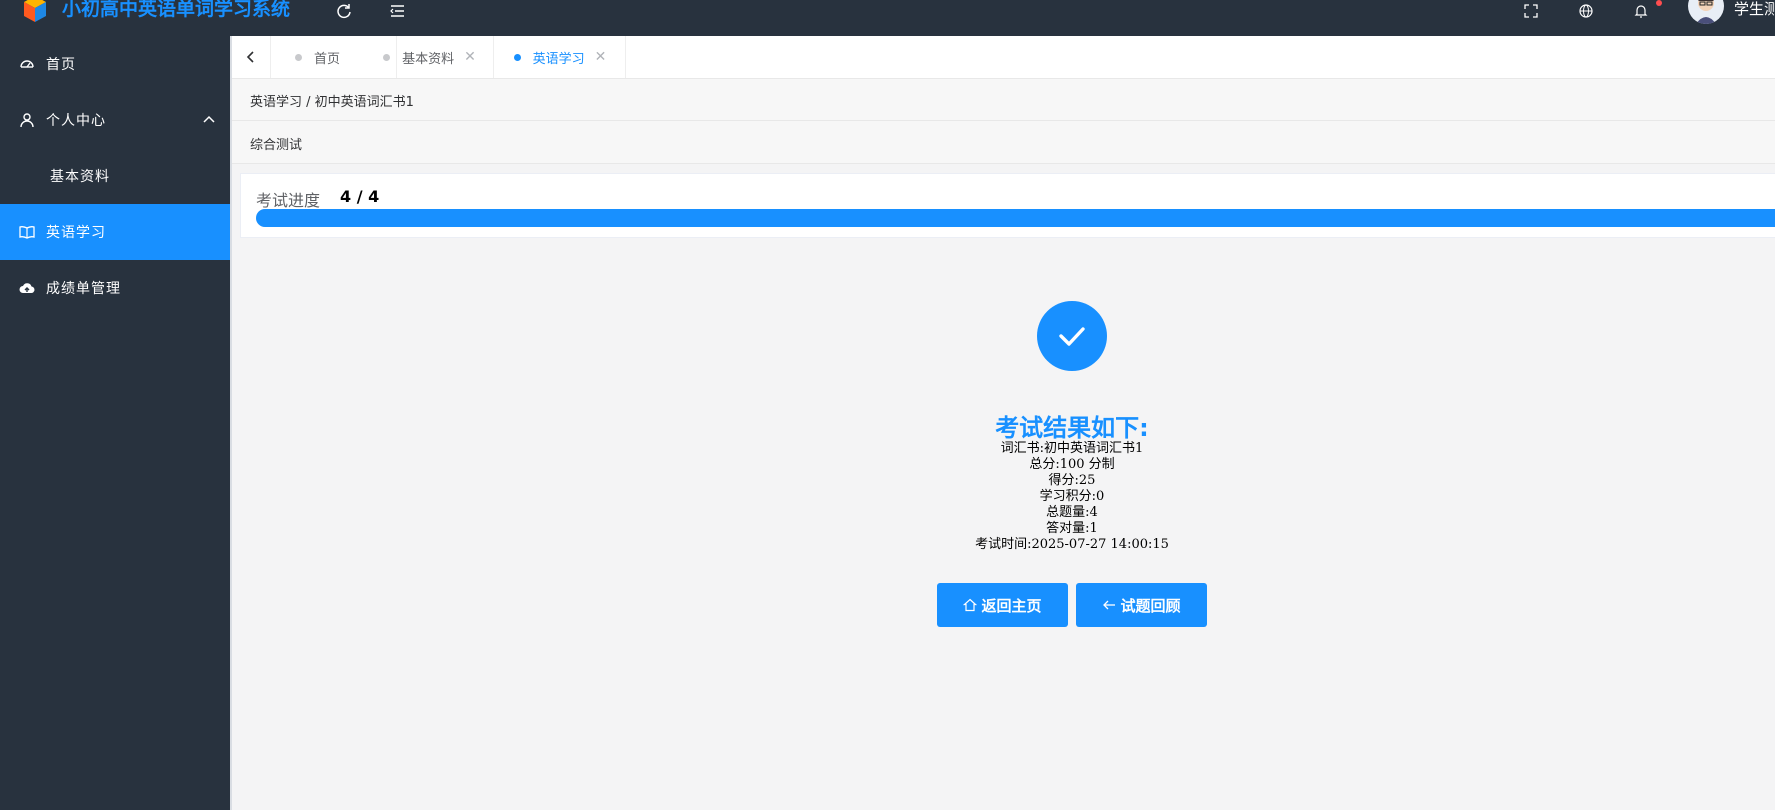  I want to click on question-review-button: 试题回顾, so click(1141, 605).